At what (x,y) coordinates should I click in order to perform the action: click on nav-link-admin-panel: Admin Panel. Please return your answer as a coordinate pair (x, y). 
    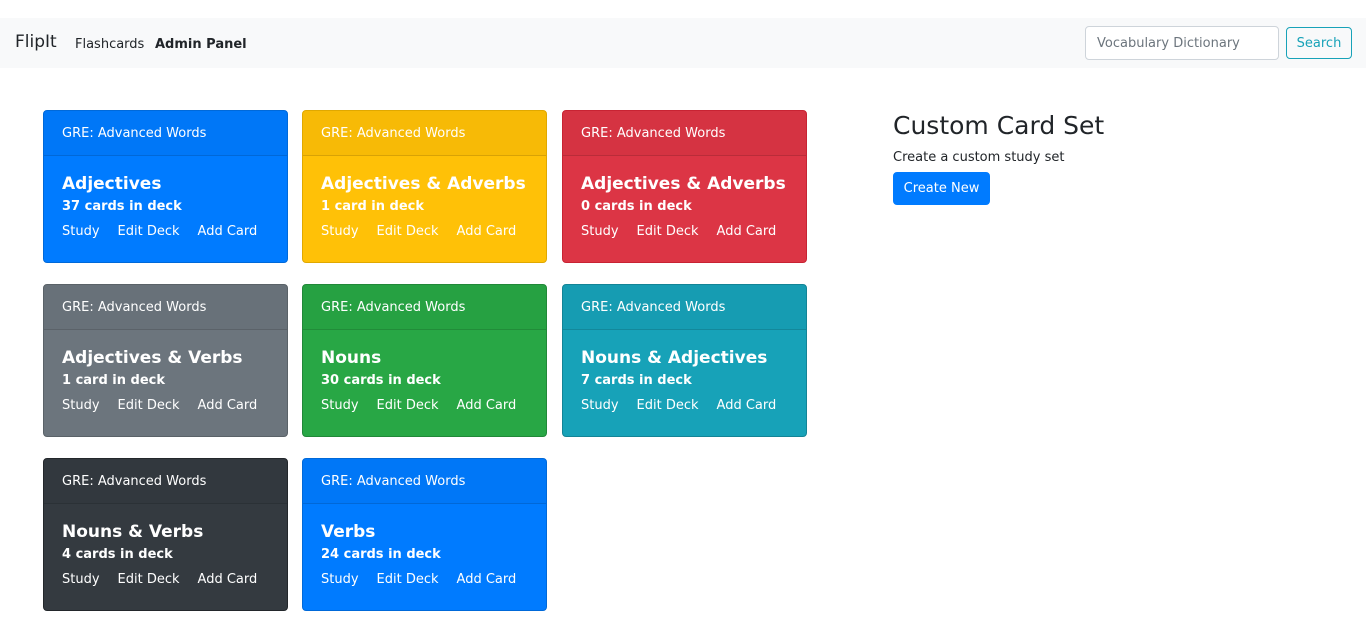
    Looking at the image, I should click on (201, 44).